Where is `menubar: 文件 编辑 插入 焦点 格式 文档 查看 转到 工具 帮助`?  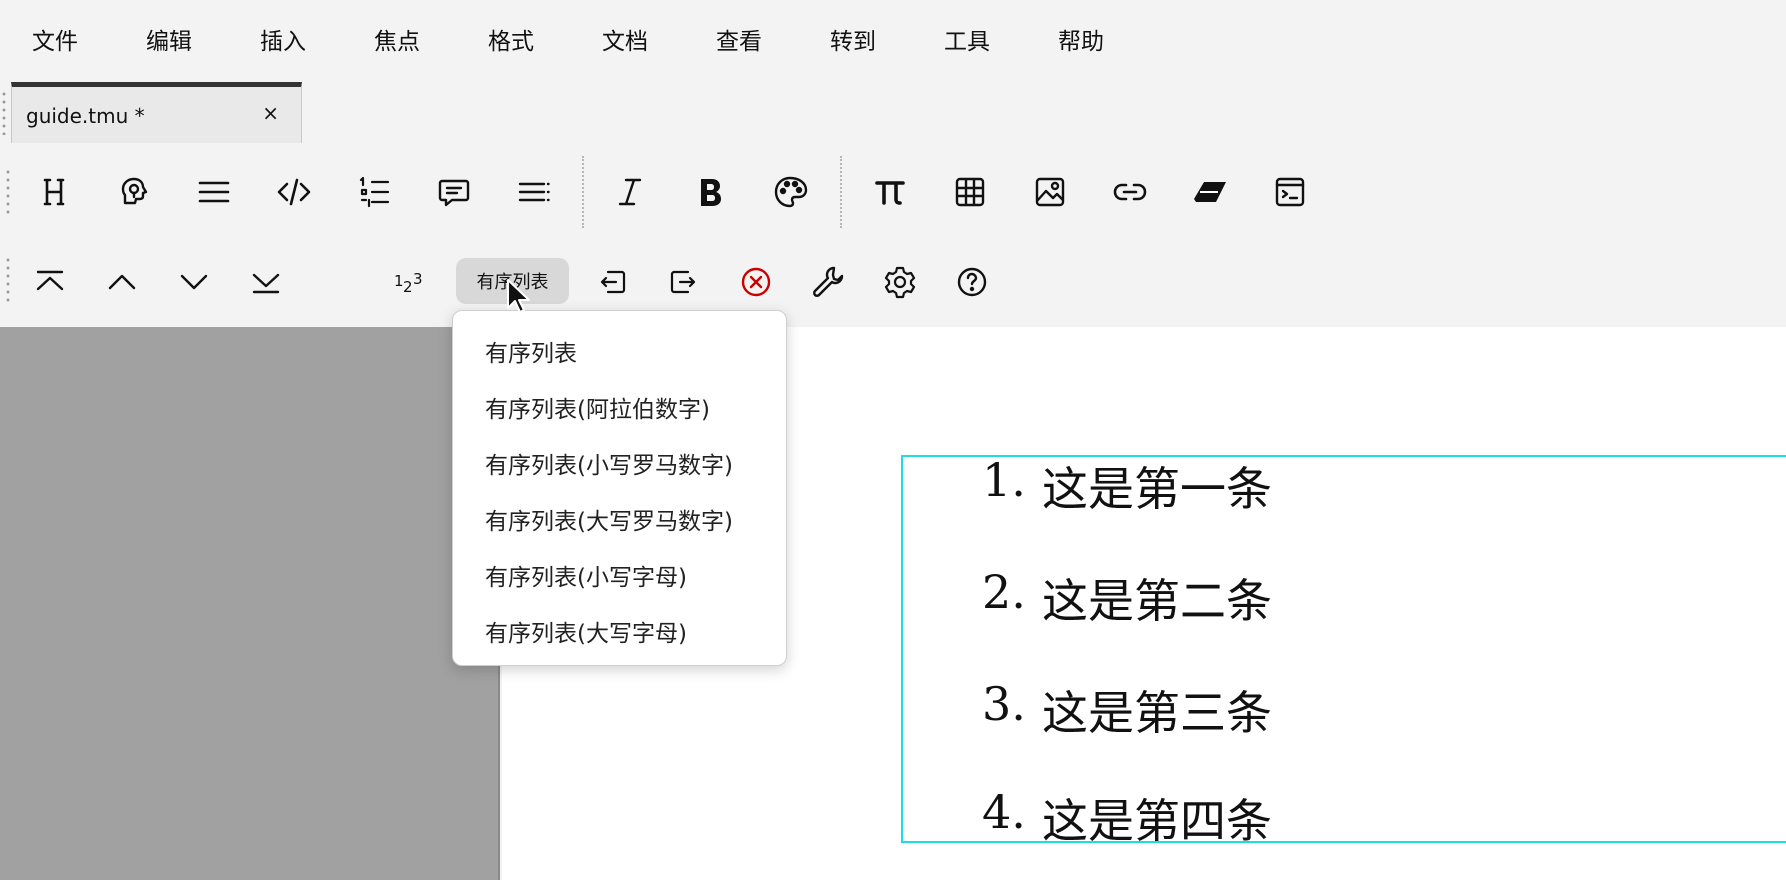
menubar: 文件 编辑 插入 焦点 格式 文档 查看 转到 工具 帮助 is located at coordinates (893, 38).